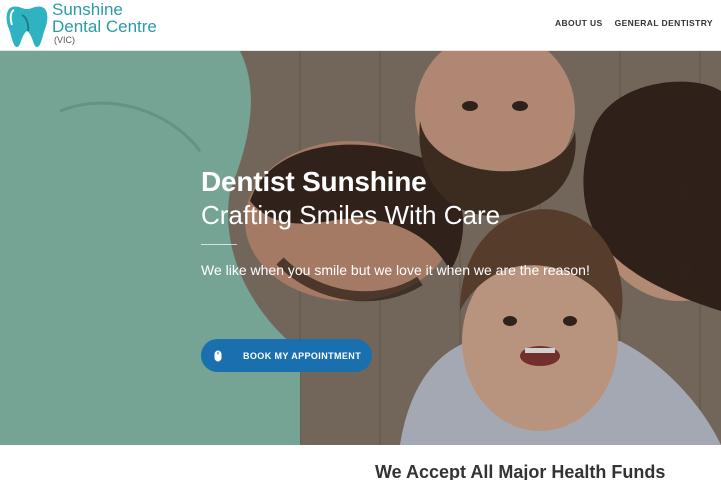 This screenshot has width=721, height=480. I want to click on main-nav: ABOUT US GENERAL DENTISTRY, so click(634, 23).